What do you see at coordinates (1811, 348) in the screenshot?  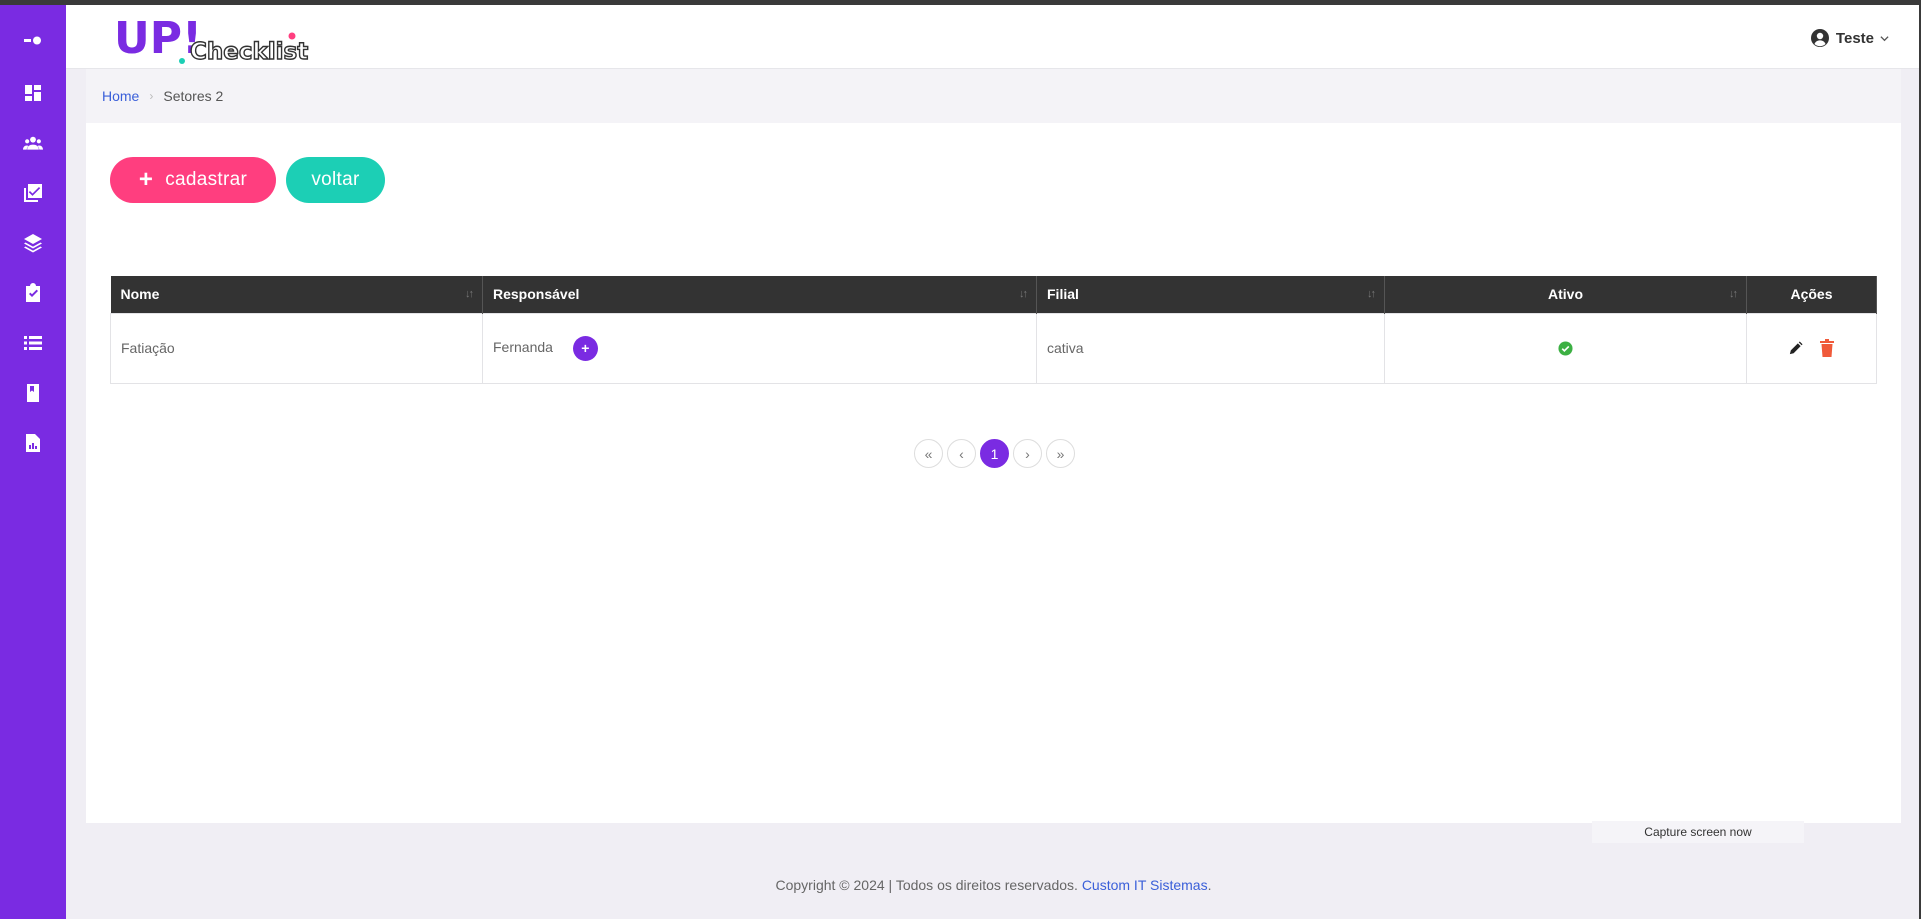 I see `cell-acoes` at bounding box center [1811, 348].